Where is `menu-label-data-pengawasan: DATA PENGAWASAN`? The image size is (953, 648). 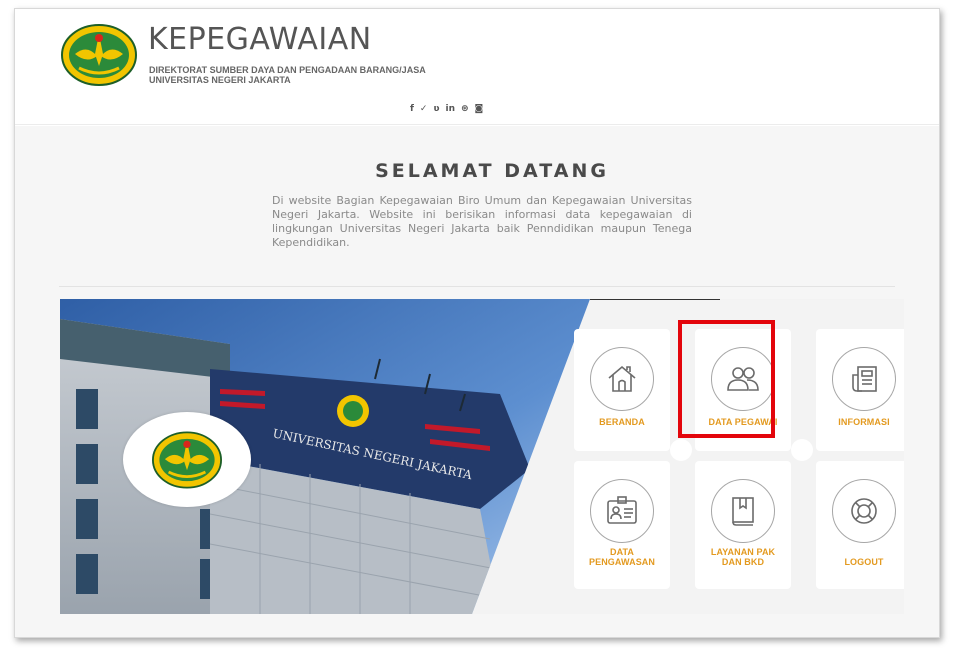
menu-label-data-pengawasan: DATA PENGAWASAN is located at coordinates (622, 557).